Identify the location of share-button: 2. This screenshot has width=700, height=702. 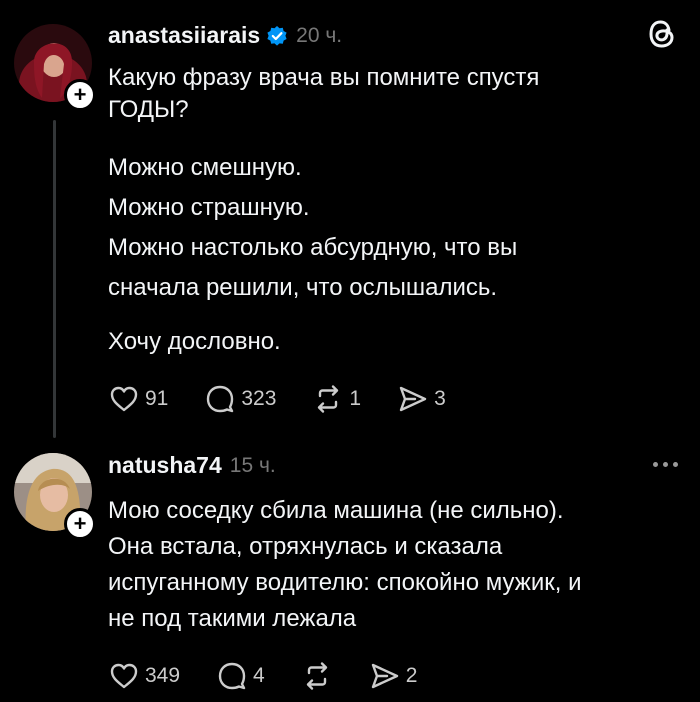
(393, 676).